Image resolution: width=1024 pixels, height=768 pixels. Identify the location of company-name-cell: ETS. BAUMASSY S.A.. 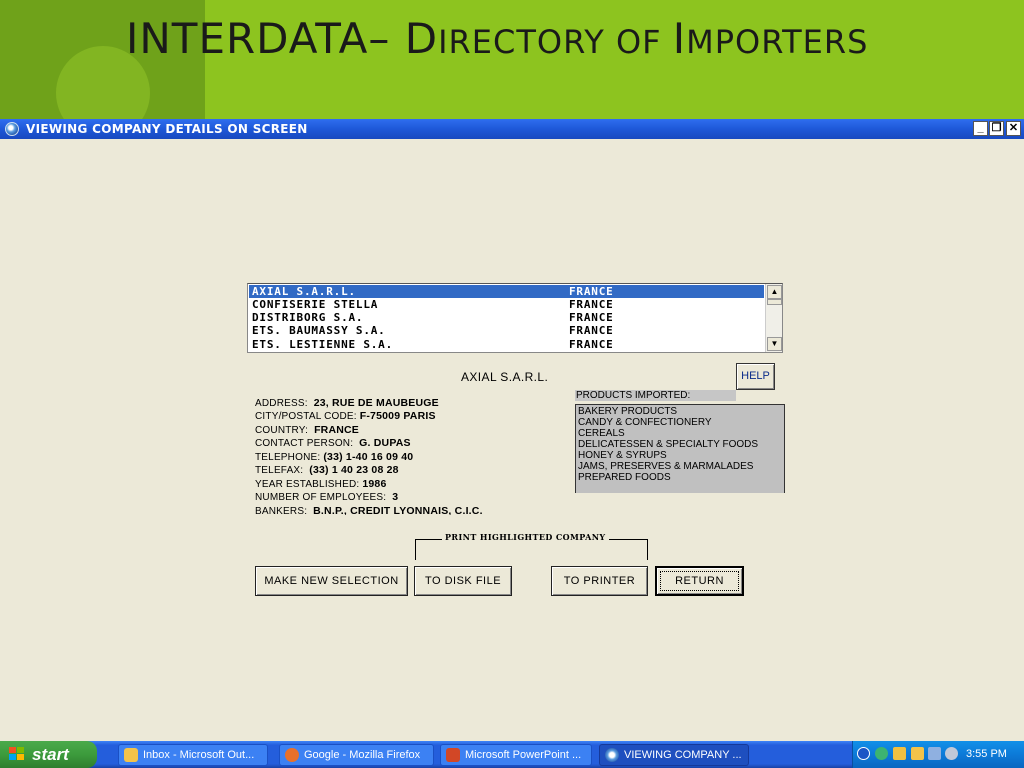
(319, 330).